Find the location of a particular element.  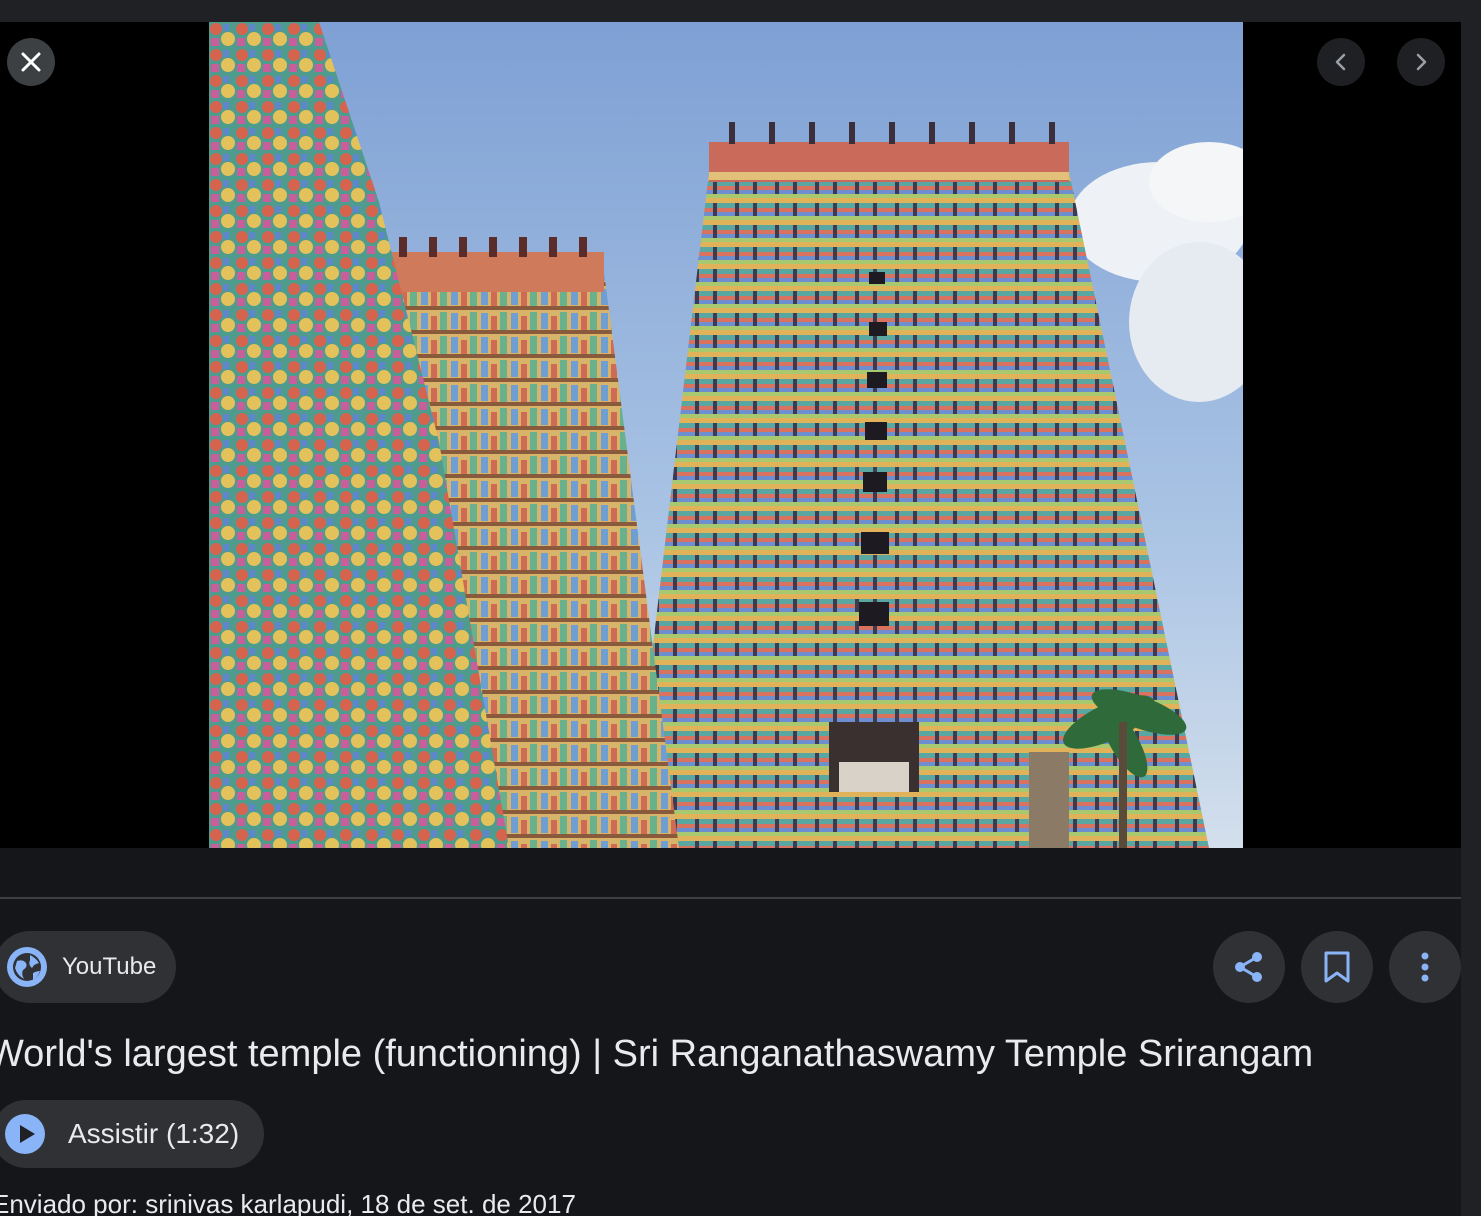

top-bar is located at coordinates (740, 11).